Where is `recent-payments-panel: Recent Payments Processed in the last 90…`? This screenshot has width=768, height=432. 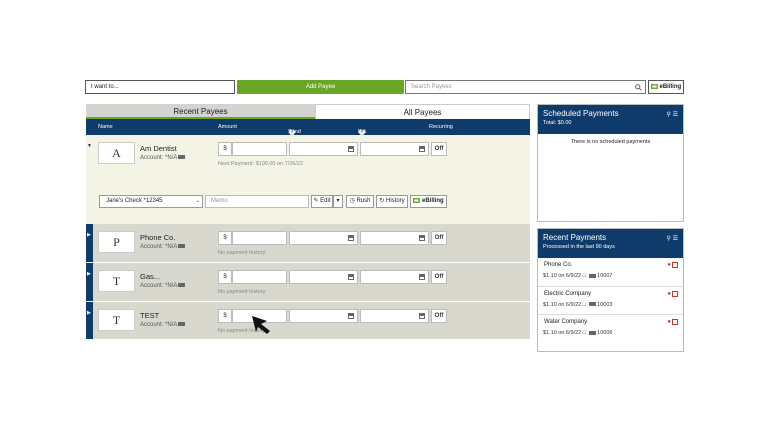 recent-payments-panel: Recent Payments Processed in the last 90… is located at coordinates (610, 290).